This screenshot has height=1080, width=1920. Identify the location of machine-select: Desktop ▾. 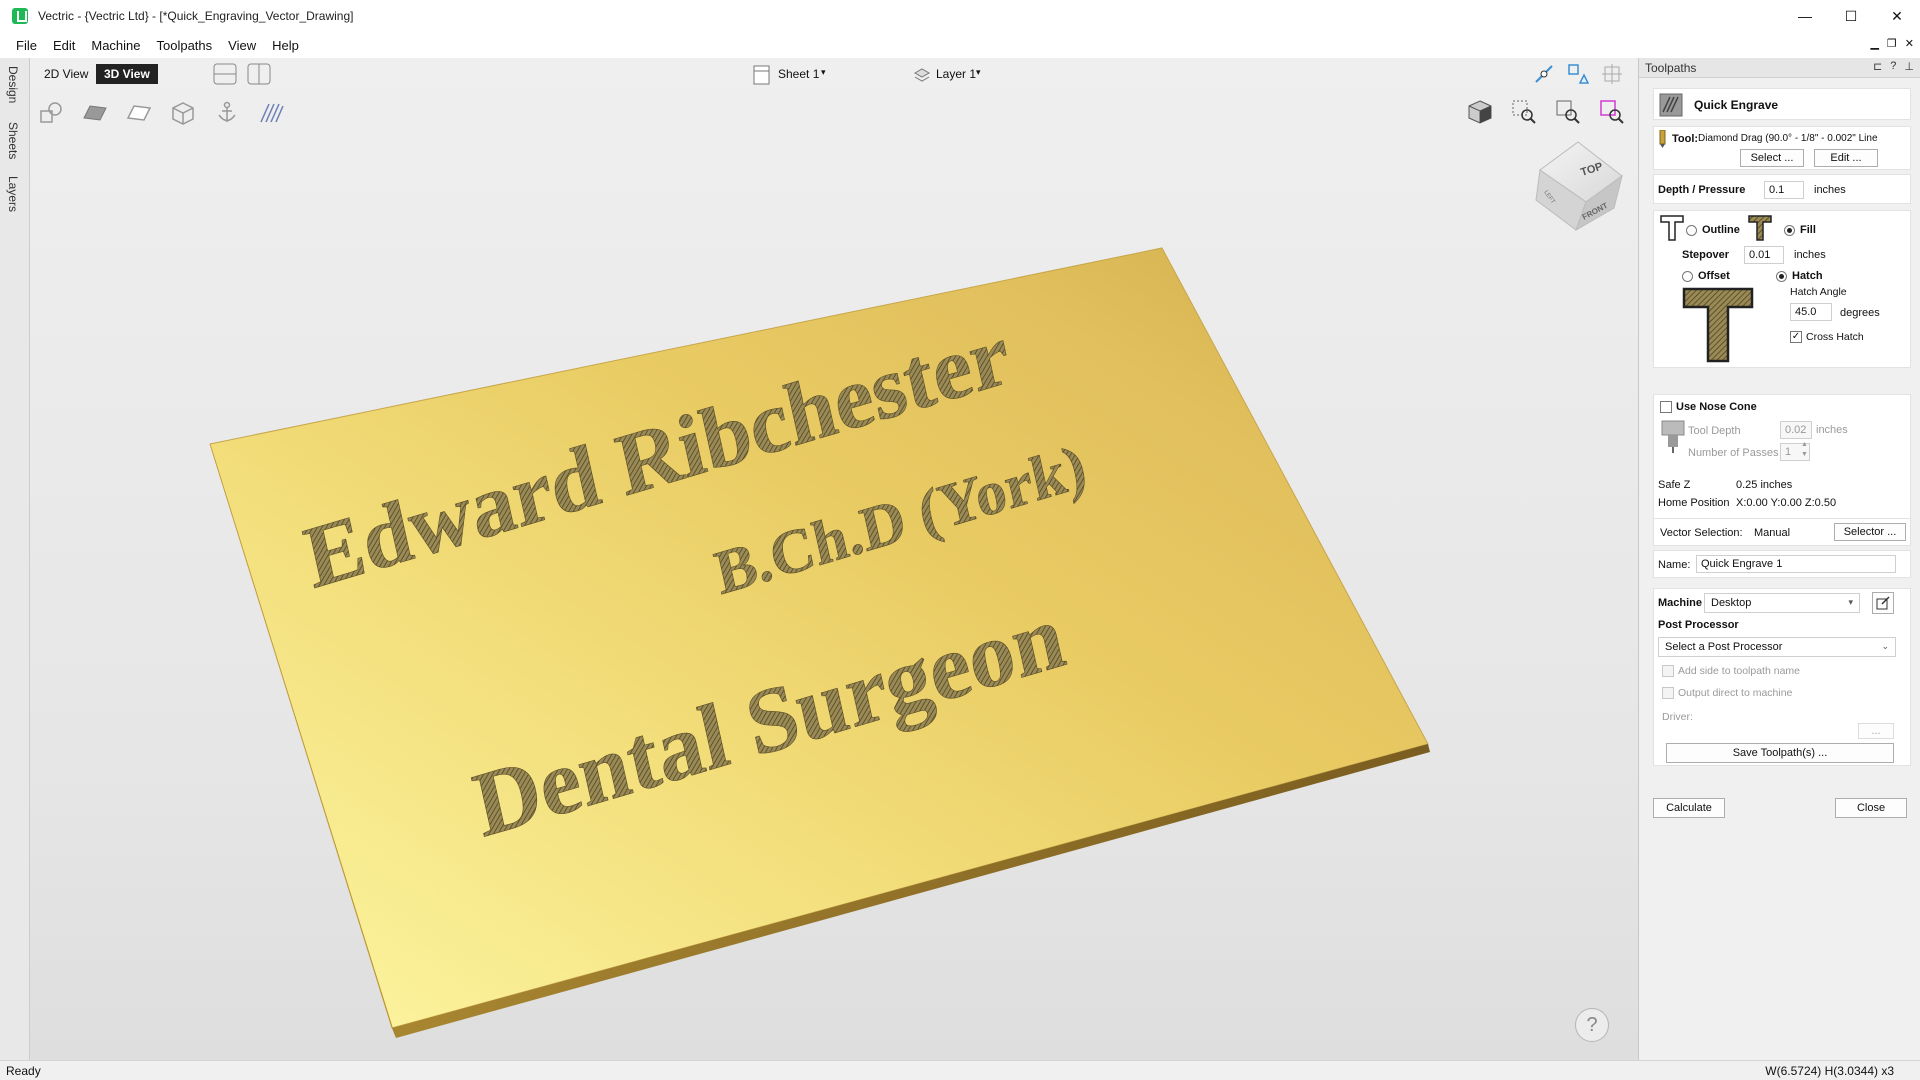
(1782, 603).